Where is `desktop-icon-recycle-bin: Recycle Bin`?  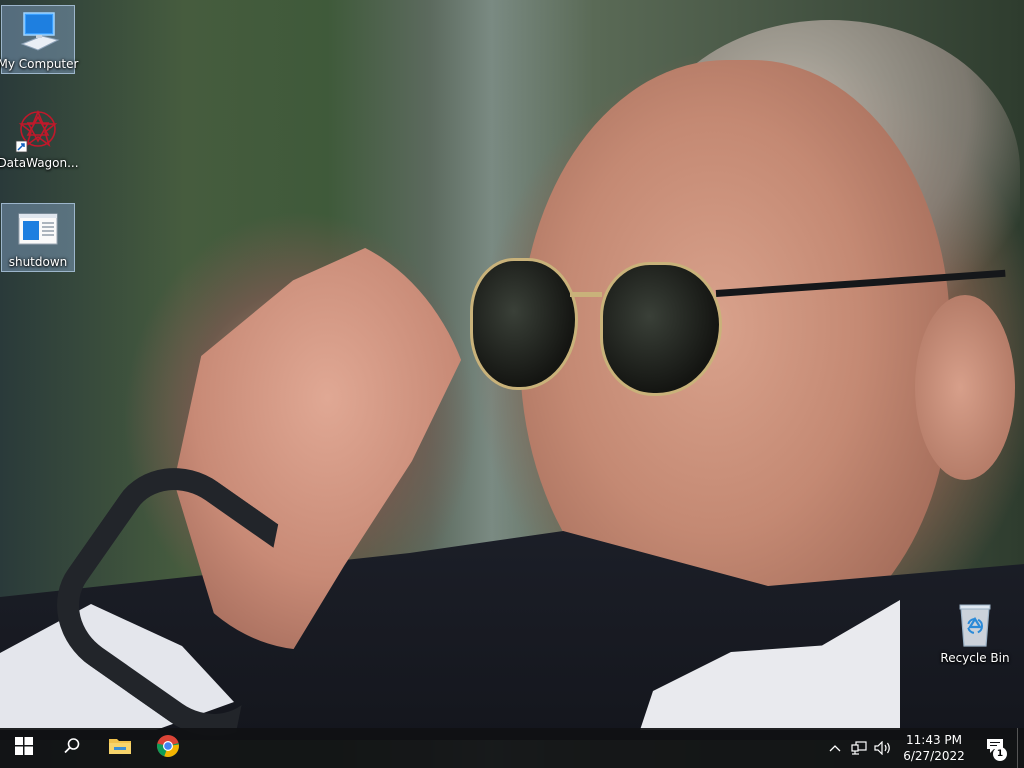
desktop-icon-recycle-bin: Recycle Bin is located at coordinates (975, 635).